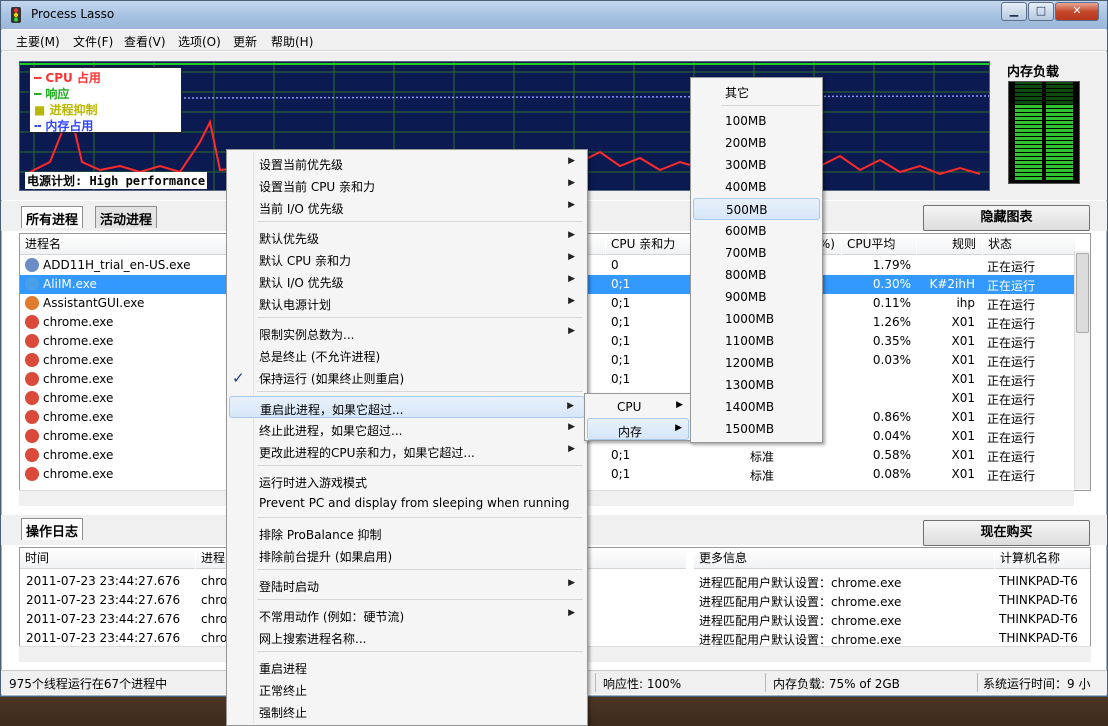 This screenshot has width=1108, height=726. I want to click on process-name-cell: chrome.exe, so click(78, 436).